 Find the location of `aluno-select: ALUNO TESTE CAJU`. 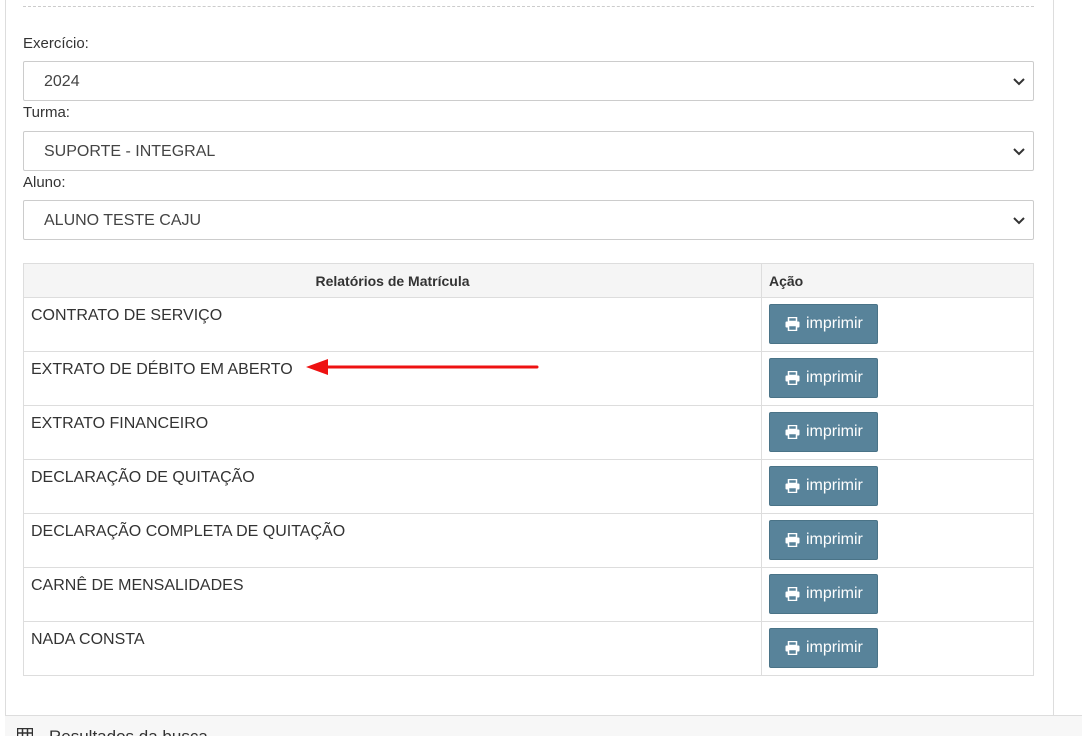

aluno-select: ALUNO TESTE CAJU is located at coordinates (528, 220).